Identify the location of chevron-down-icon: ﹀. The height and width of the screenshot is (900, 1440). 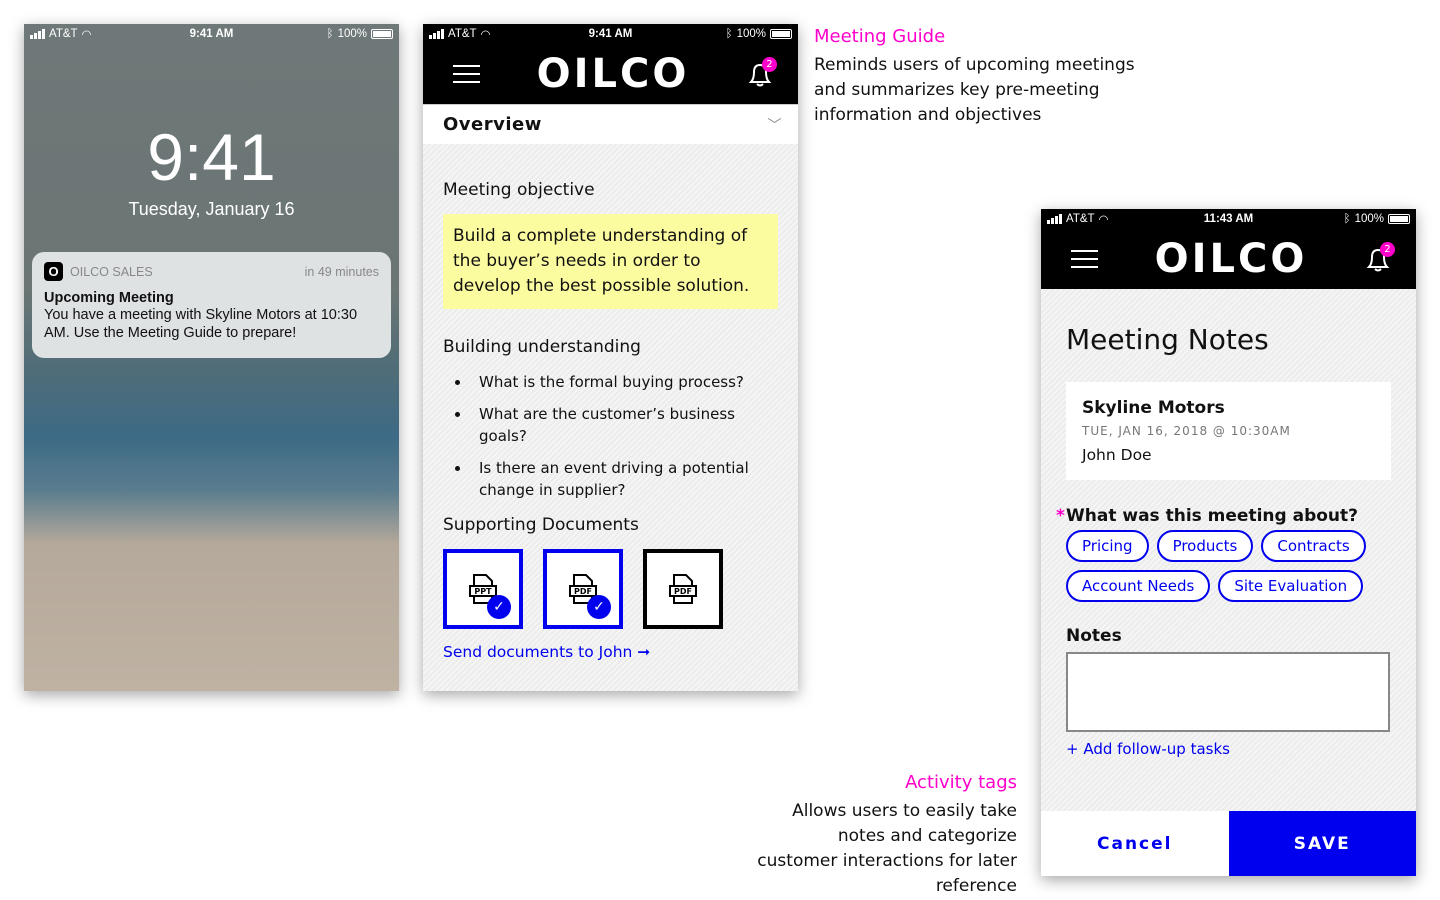
(774, 125).